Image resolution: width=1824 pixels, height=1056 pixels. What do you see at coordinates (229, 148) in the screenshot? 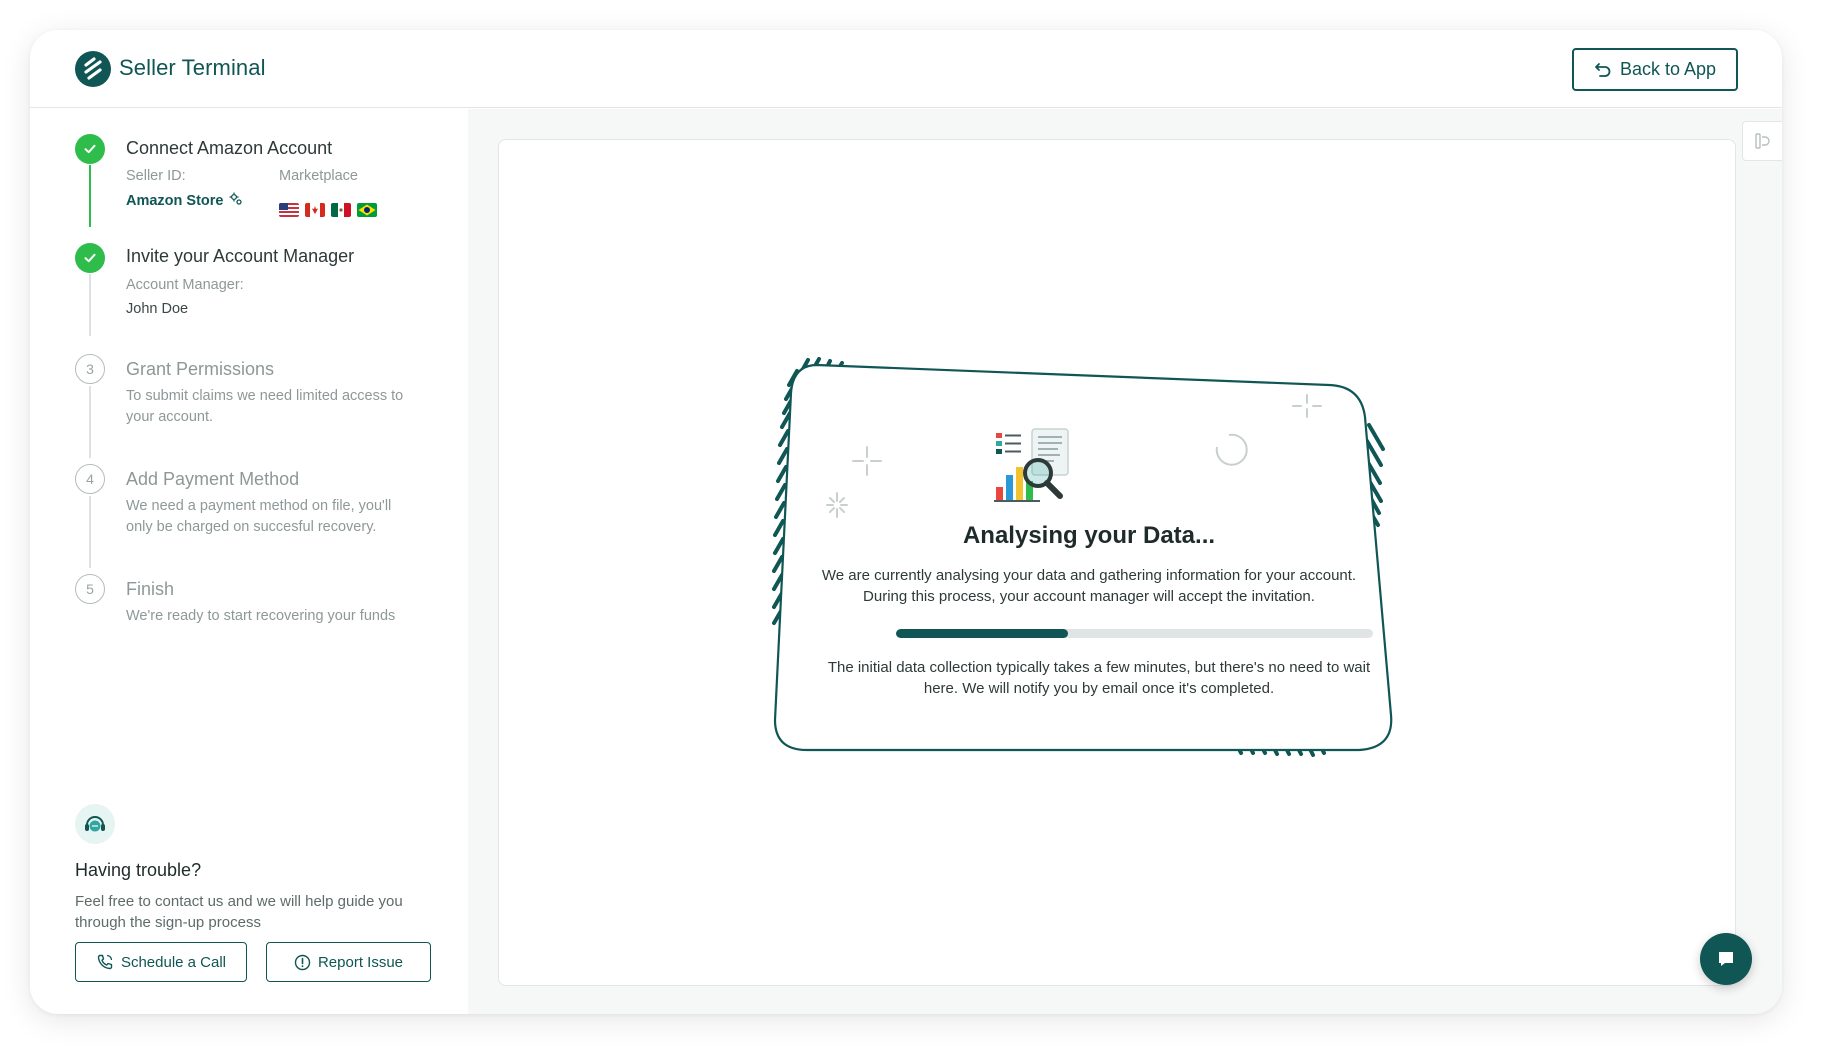
I see `step-title: Connect Amazon Account` at bounding box center [229, 148].